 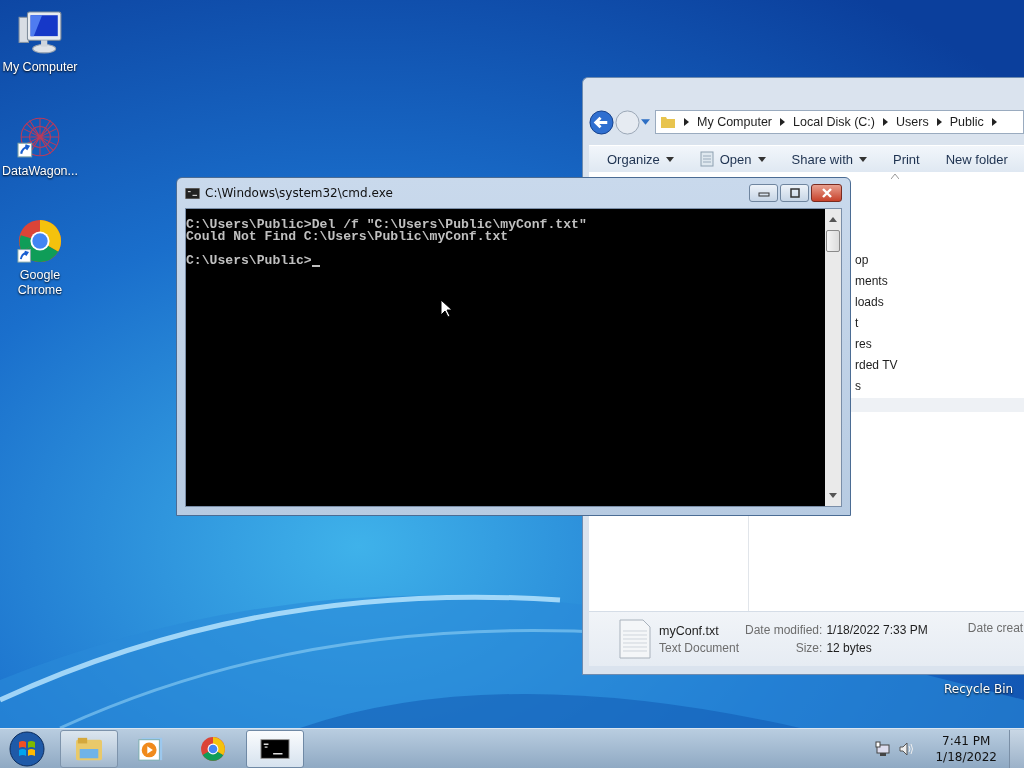 What do you see at coordinates (40, 33) in the screenshot?
I see `computer-icon` at bounding box center [40, 33].